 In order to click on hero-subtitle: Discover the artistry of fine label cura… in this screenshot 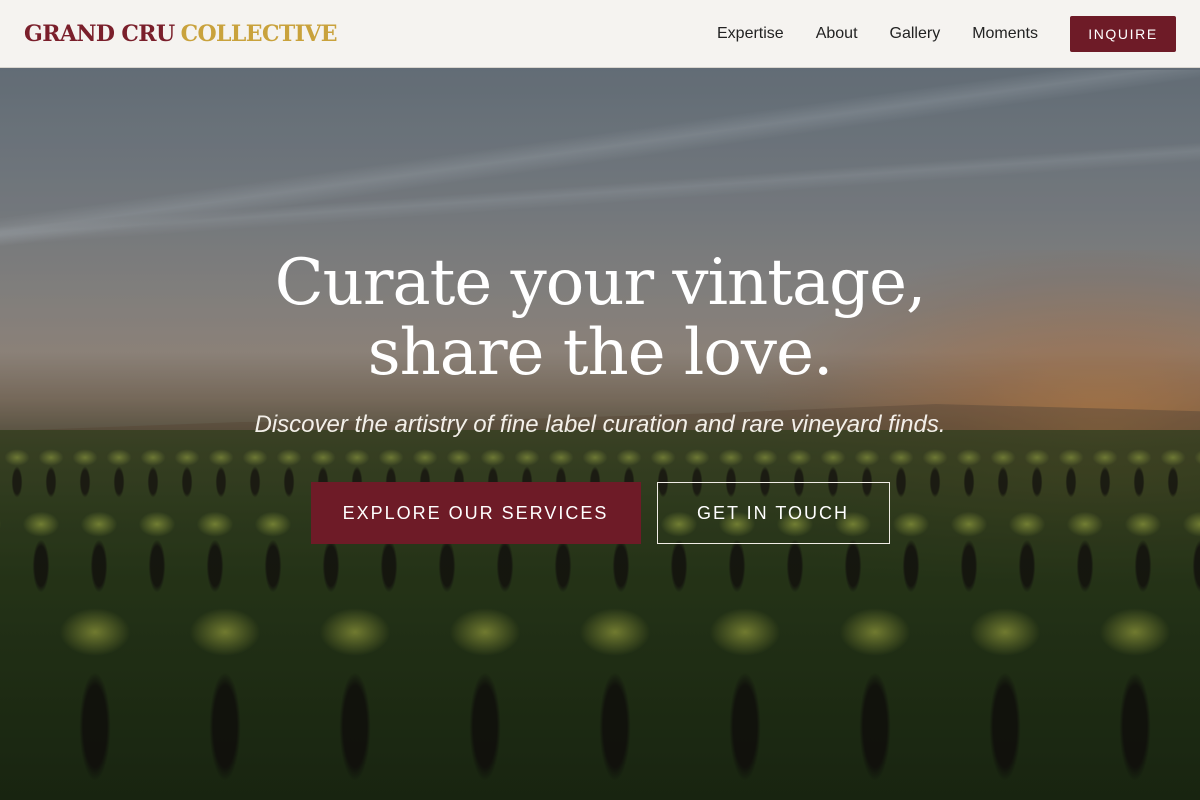, I will do `click(600, 424)`.